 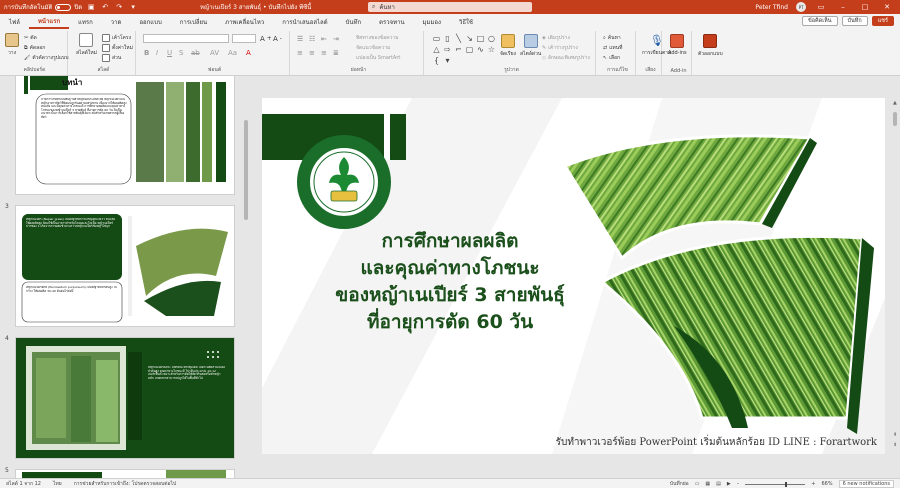 I want to click on tab-slideshow: การนำเสนอสไลด์, so click(x=304, y=21).